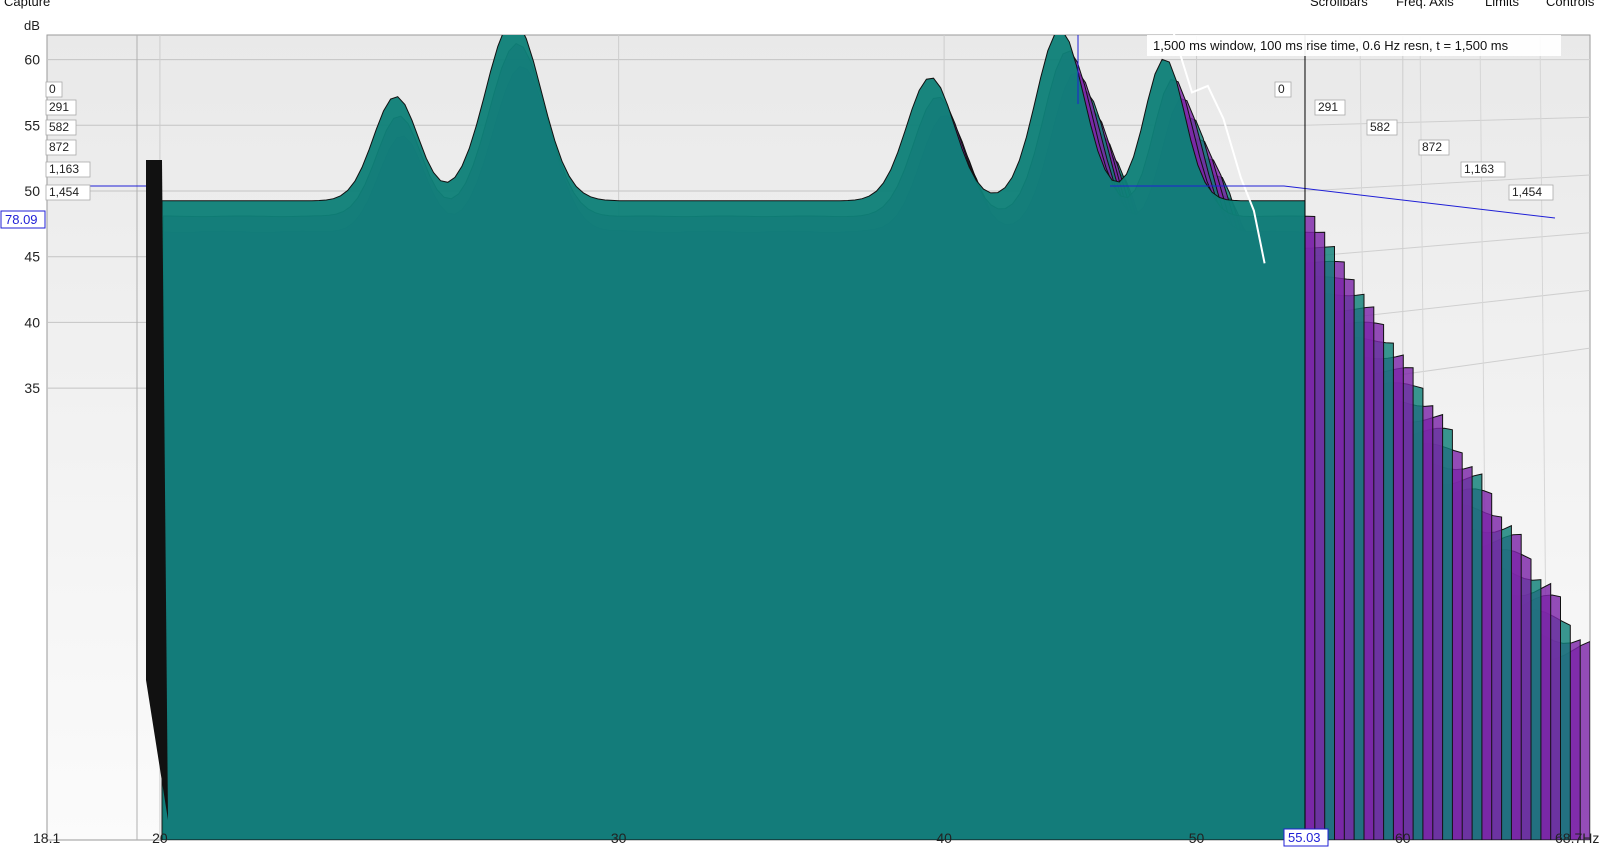  I want to click on y-tick-label: 55, so click(32, 125).